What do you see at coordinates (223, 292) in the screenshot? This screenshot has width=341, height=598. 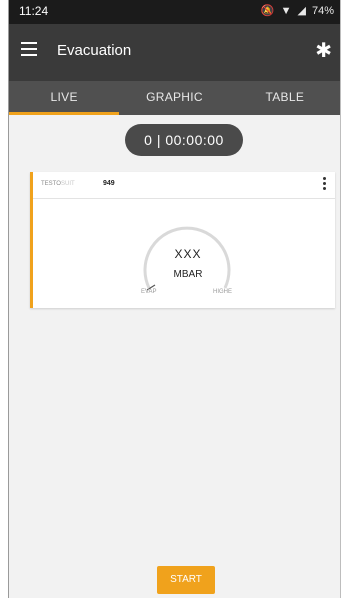 I see `gauge-max-label: HIGHE` at bounding box center [223, 292].